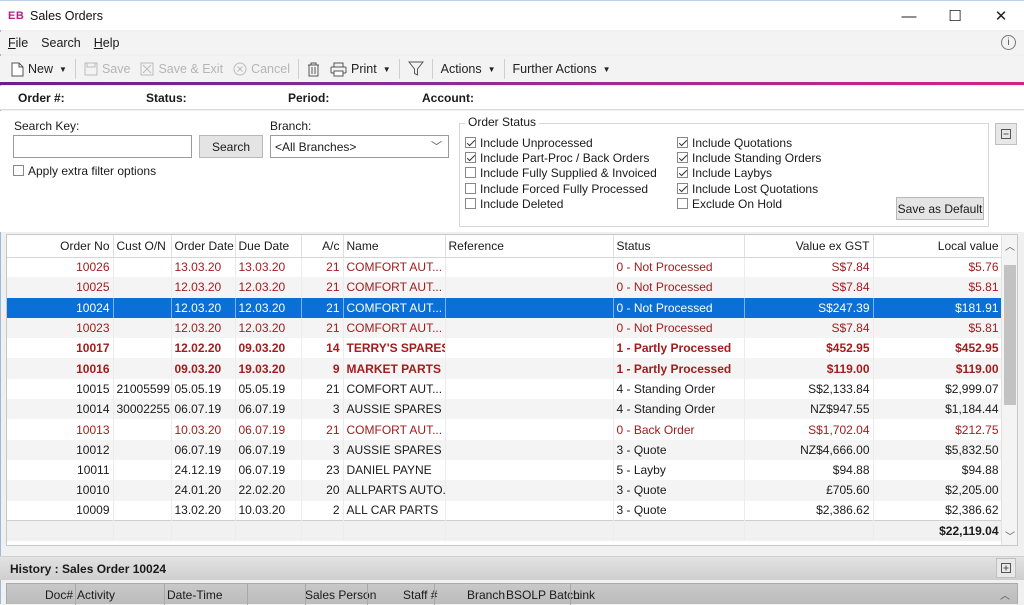 The width and height of the screenshot is (1024, 605). Describe the element at coordinates (322, 246) in the screenshot. I see `col-header-ac: A/c` at that location.